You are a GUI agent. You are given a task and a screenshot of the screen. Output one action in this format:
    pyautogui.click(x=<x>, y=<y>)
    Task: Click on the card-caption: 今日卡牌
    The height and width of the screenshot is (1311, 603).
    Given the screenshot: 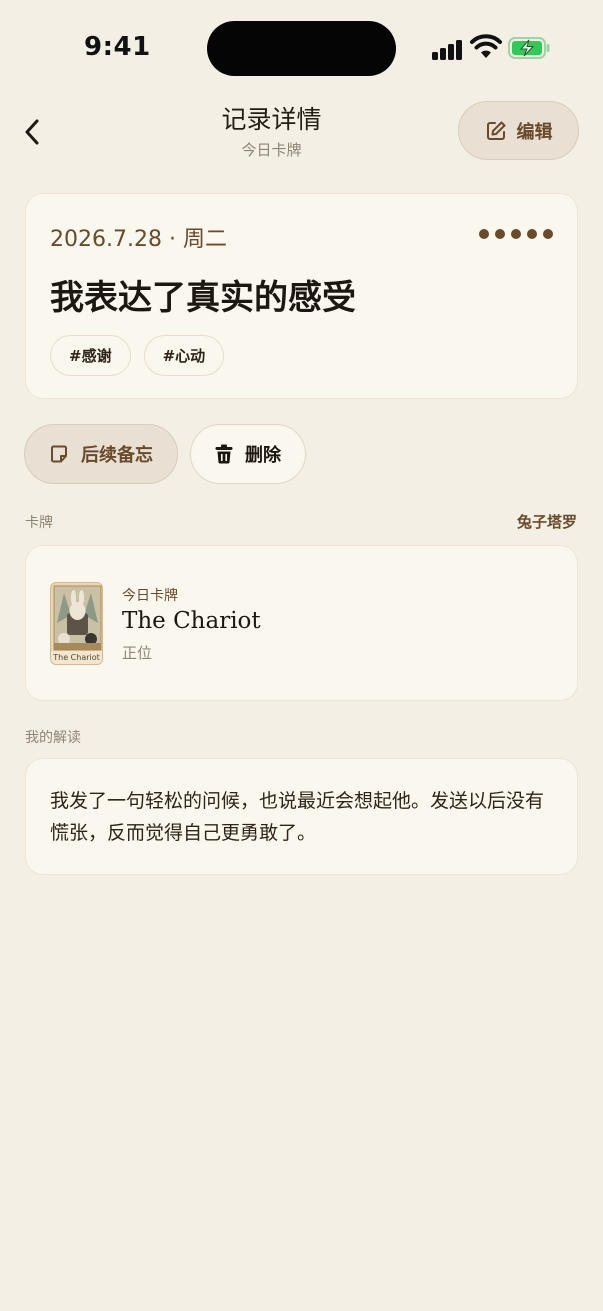 What is the action you would take?
    pyautogui.click(x=150, y=596)
    